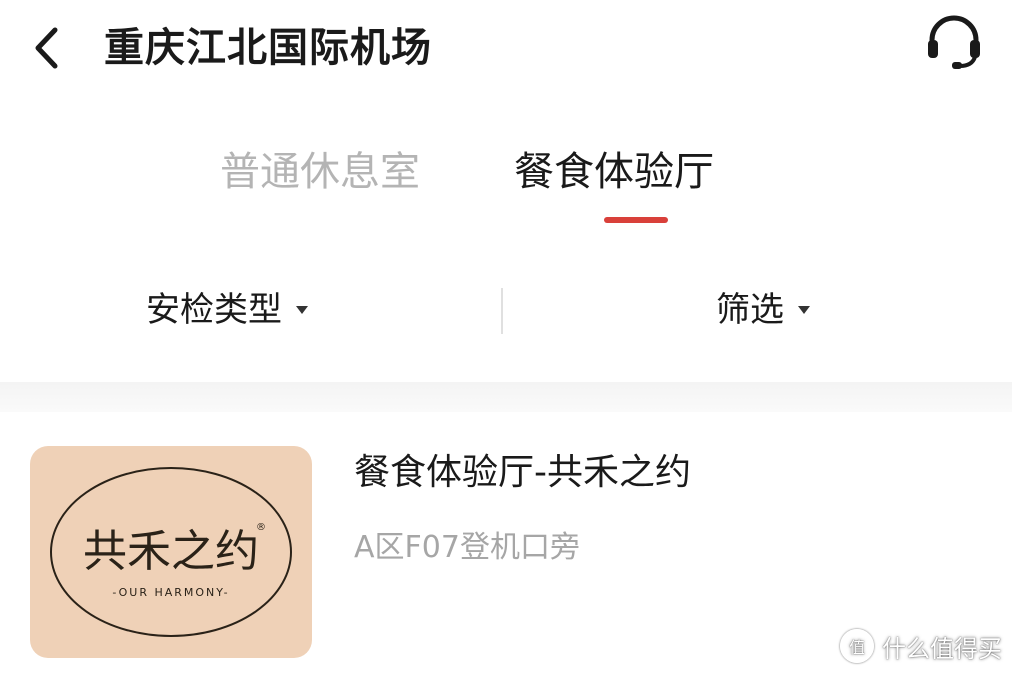  I want to click on back-button, so click(46, 48).